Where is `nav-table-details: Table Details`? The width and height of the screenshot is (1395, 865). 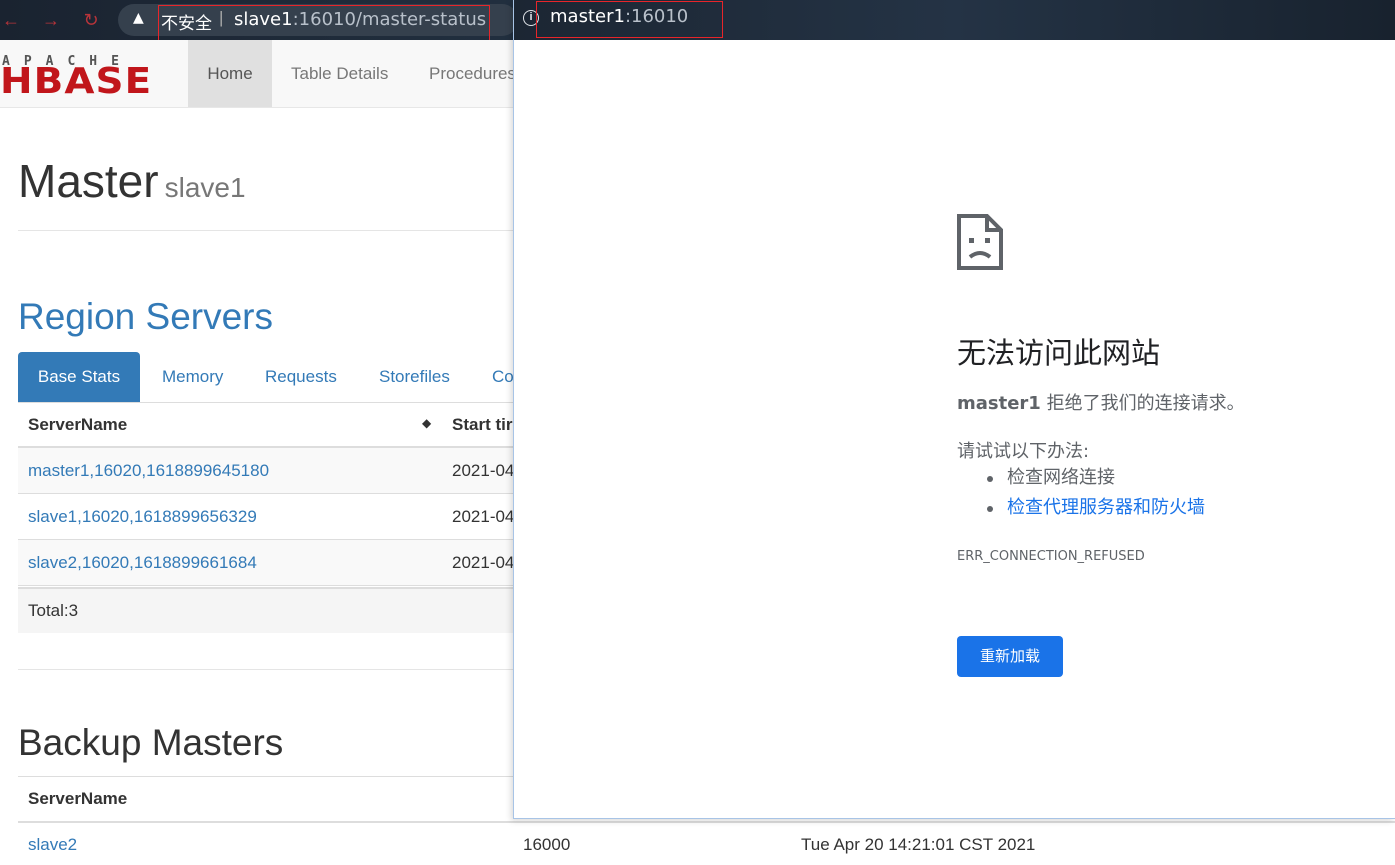
nav-table-details: Table Details is located at coordinates (339, 73).